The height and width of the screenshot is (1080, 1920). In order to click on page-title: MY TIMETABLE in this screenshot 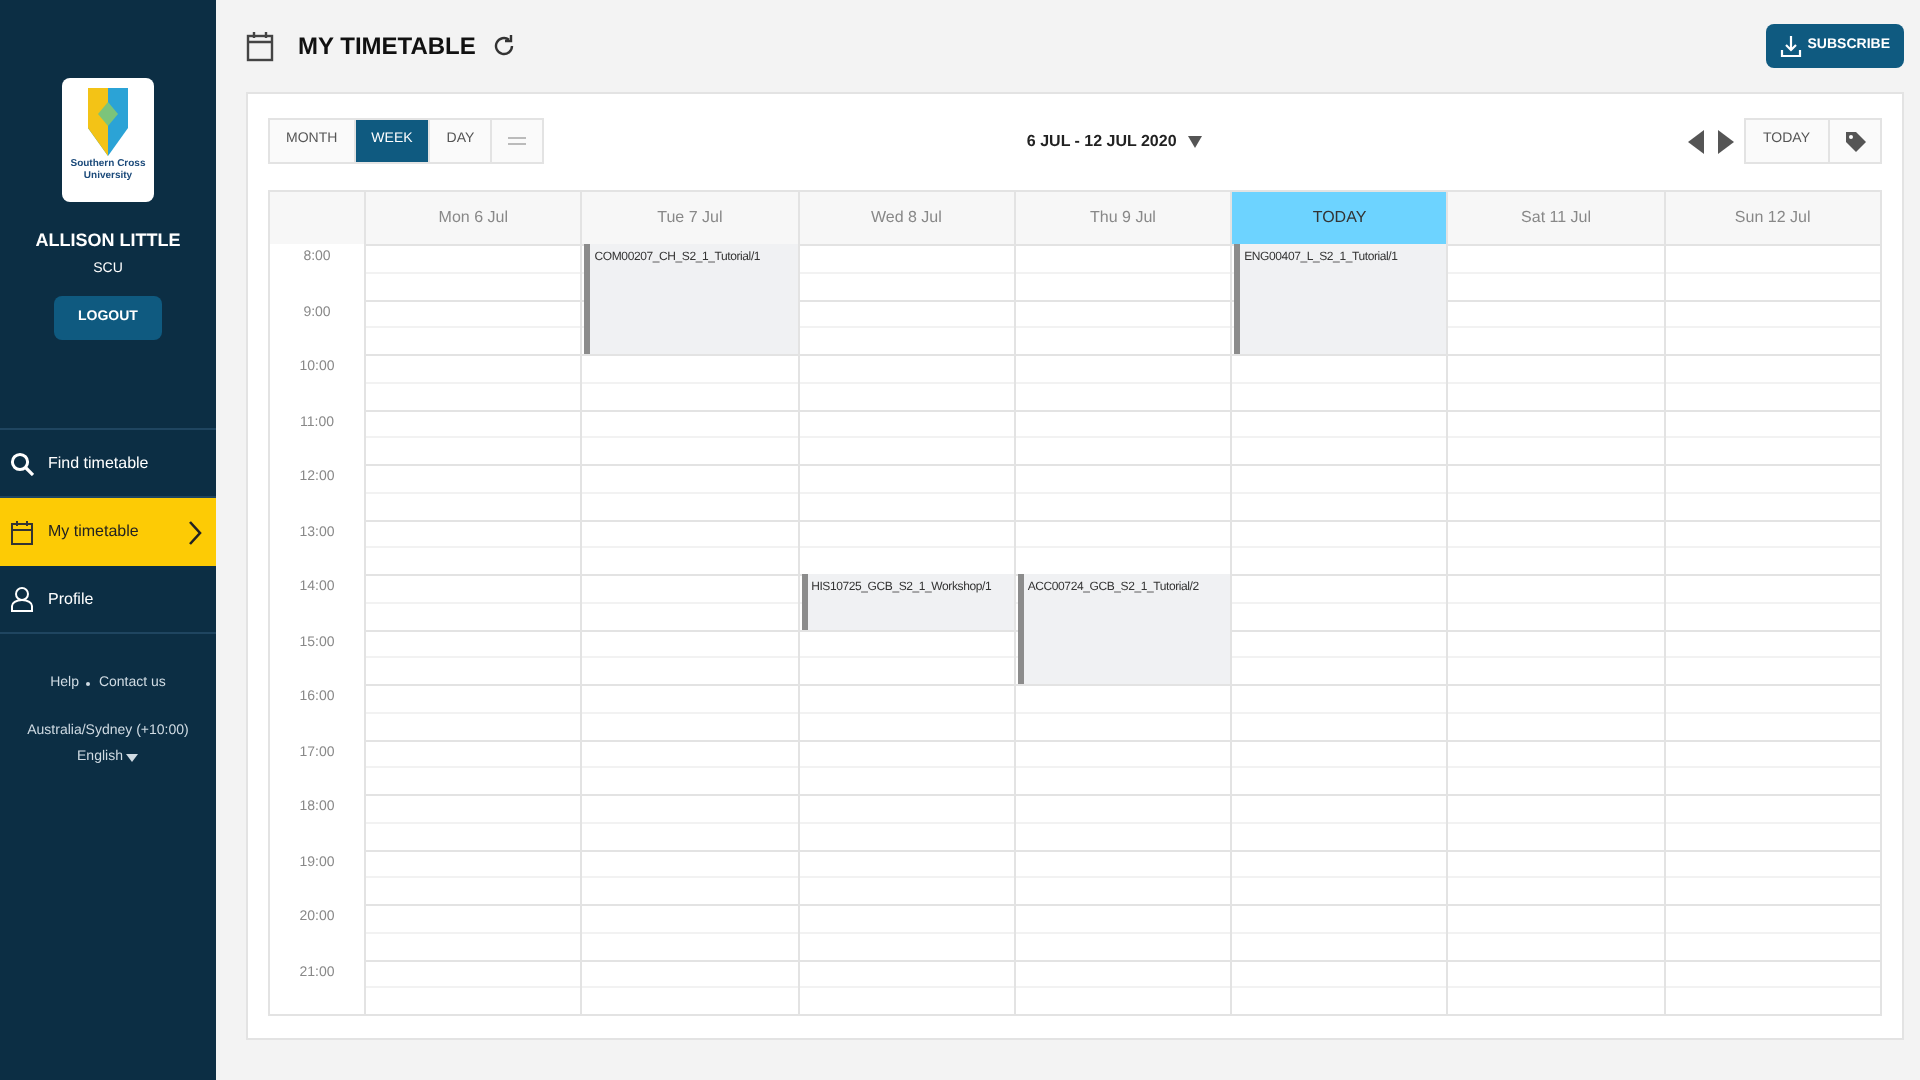, I will do `click(387, 47)`.